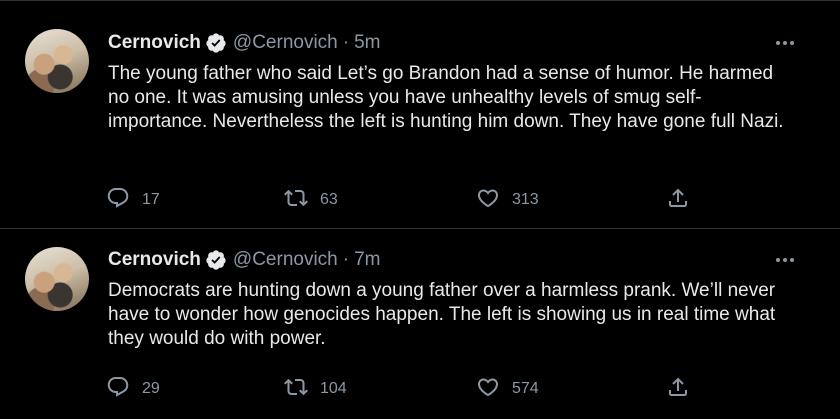 The width and height of the screenshot is (840, 419). I want to click on retweet-button: 63, so click(311, 200).